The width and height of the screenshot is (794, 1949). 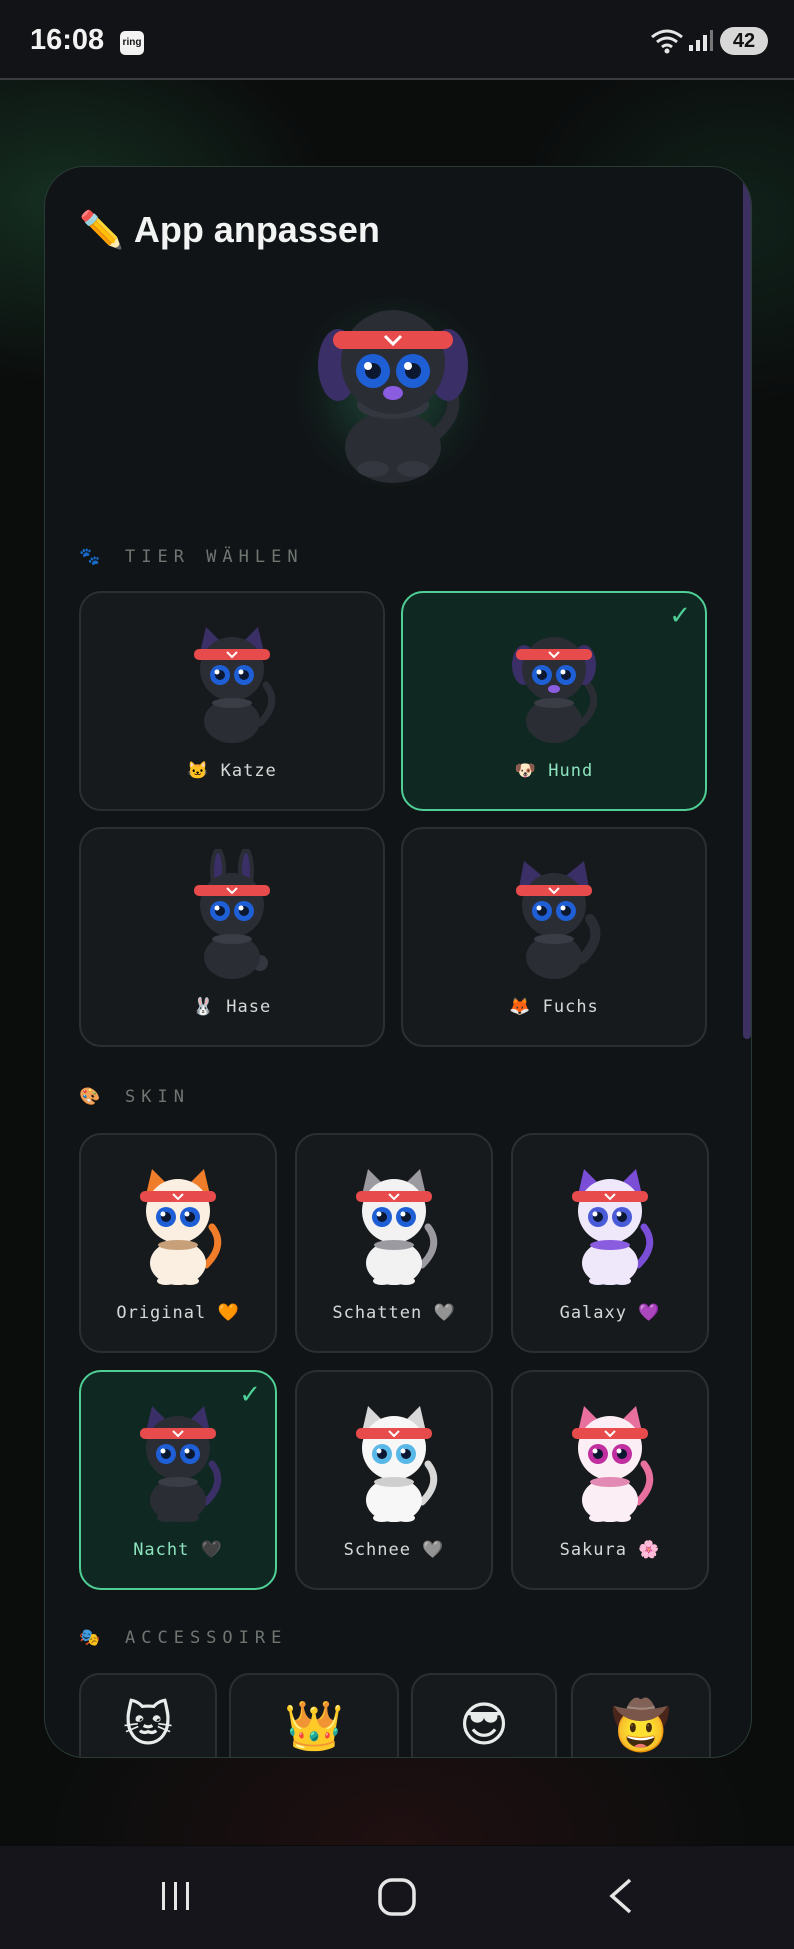 What do you see at coordinates (701, 40) in the screenshot?
I see `cell-signal-icon` at bounding box center [701, 40].